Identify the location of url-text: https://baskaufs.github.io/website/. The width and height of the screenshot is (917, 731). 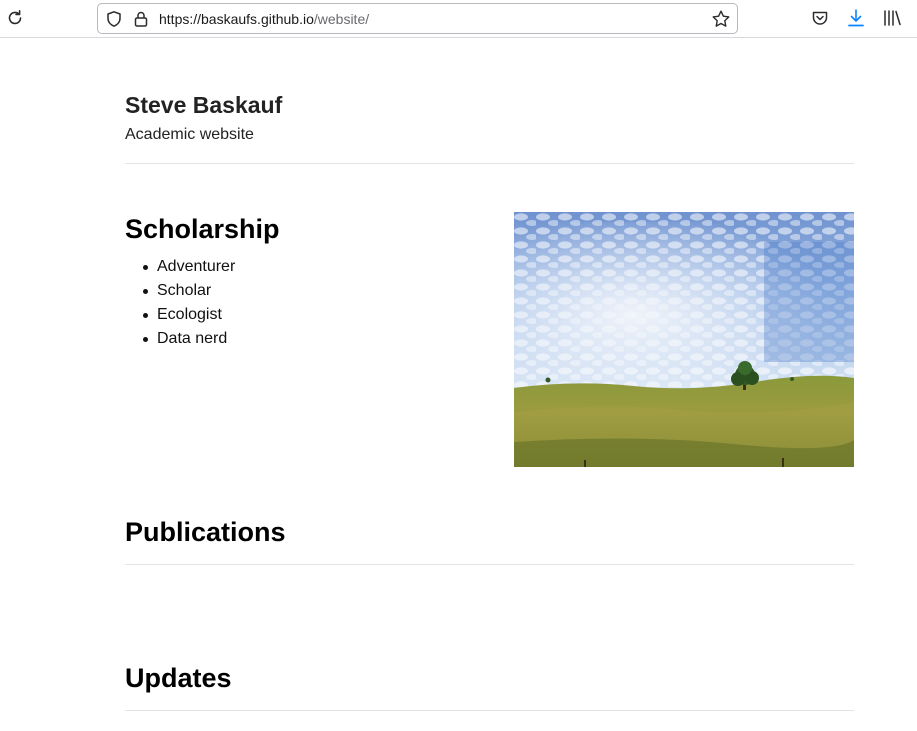
(264, 19).